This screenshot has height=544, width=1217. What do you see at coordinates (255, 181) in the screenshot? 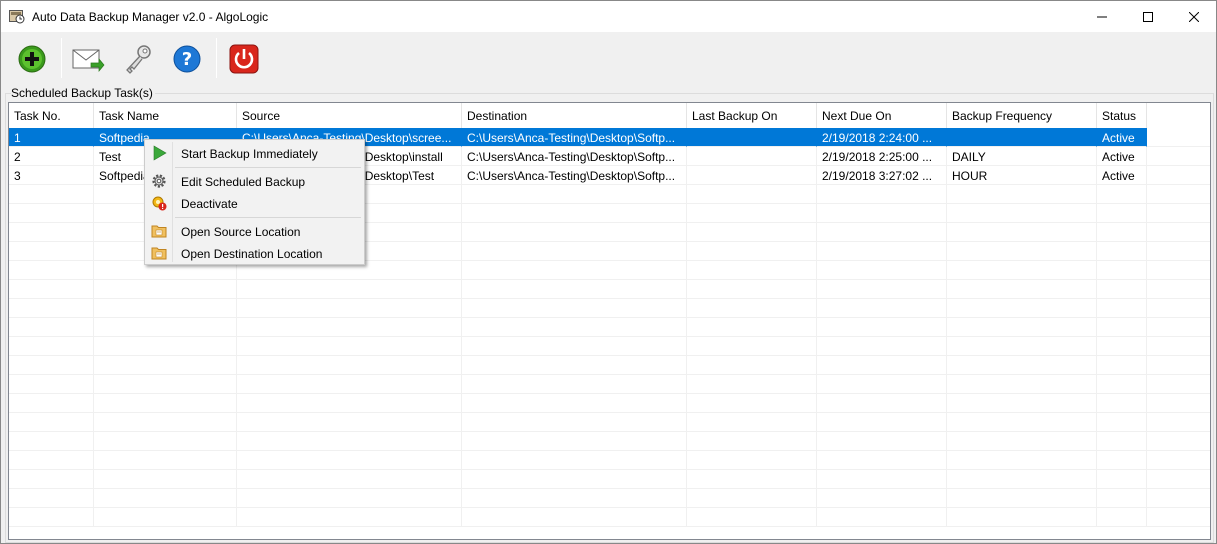
I see `menu-item-edit-backup: Edit Scheduled Backup` at bounding box center [255, 181].